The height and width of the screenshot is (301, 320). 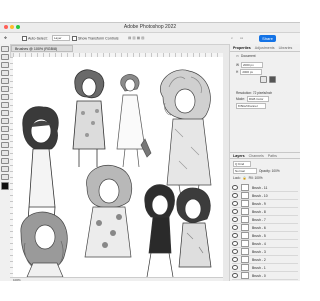 What do you see at coordinates (256, 178) in the screenshot?
I see `fill-label: Fill: 100%` at bounding box center [256, 178].